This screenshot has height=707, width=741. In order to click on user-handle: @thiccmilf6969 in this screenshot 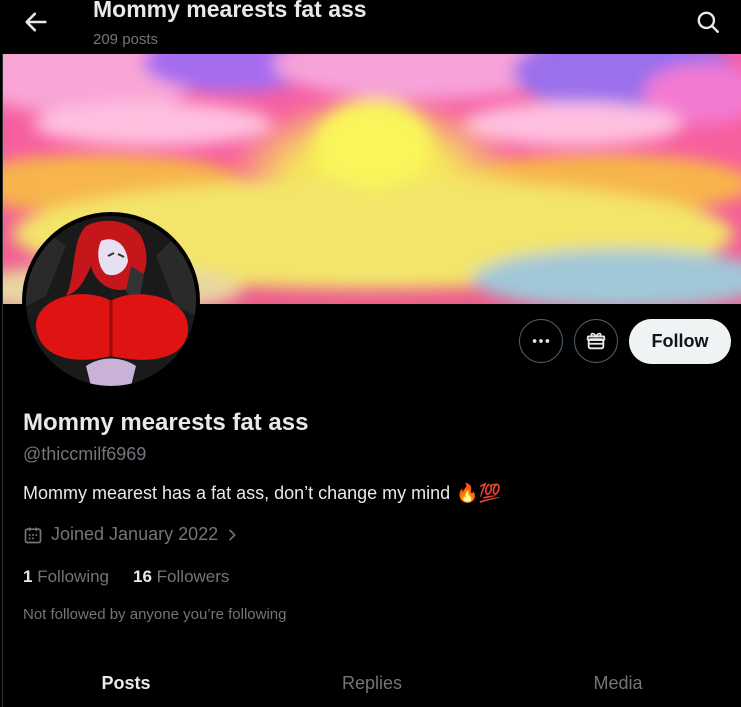, I will do `click(85, 454)`.